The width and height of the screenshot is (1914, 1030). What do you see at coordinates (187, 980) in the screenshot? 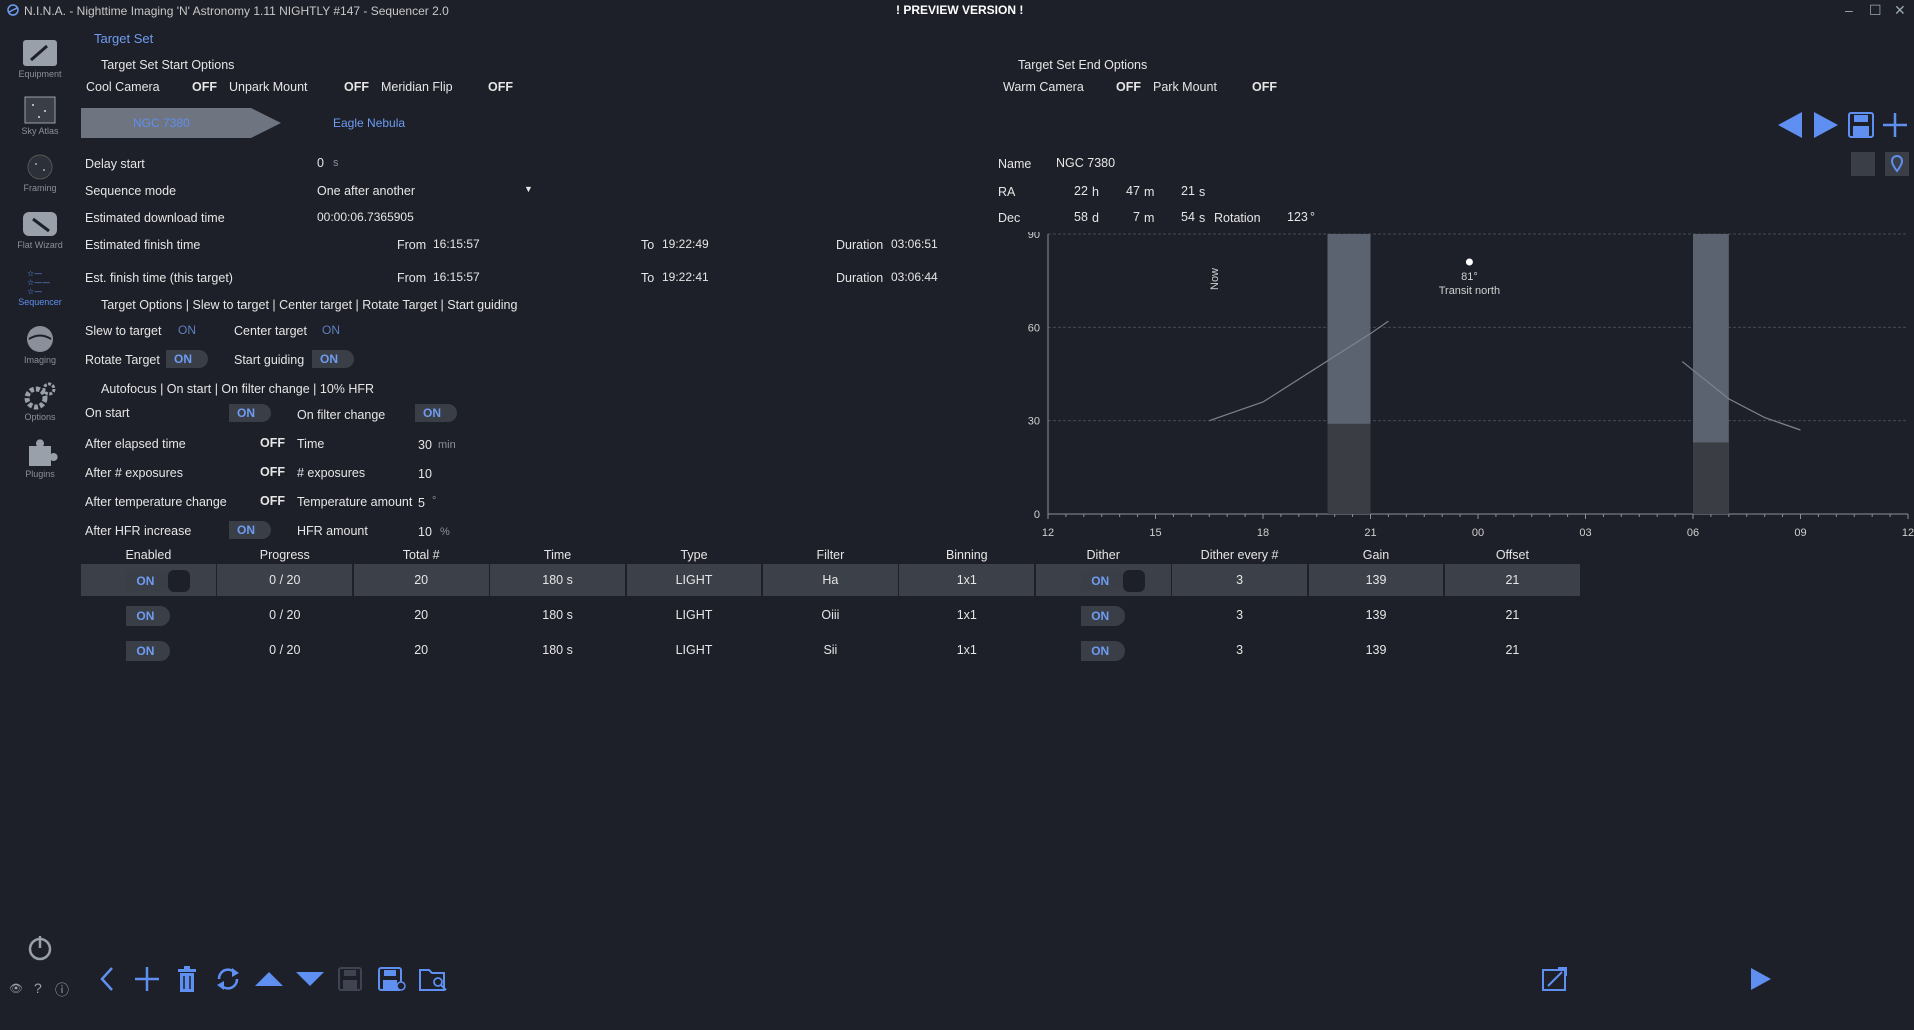
I see `delete-icon` at bounding box center [187, 980].